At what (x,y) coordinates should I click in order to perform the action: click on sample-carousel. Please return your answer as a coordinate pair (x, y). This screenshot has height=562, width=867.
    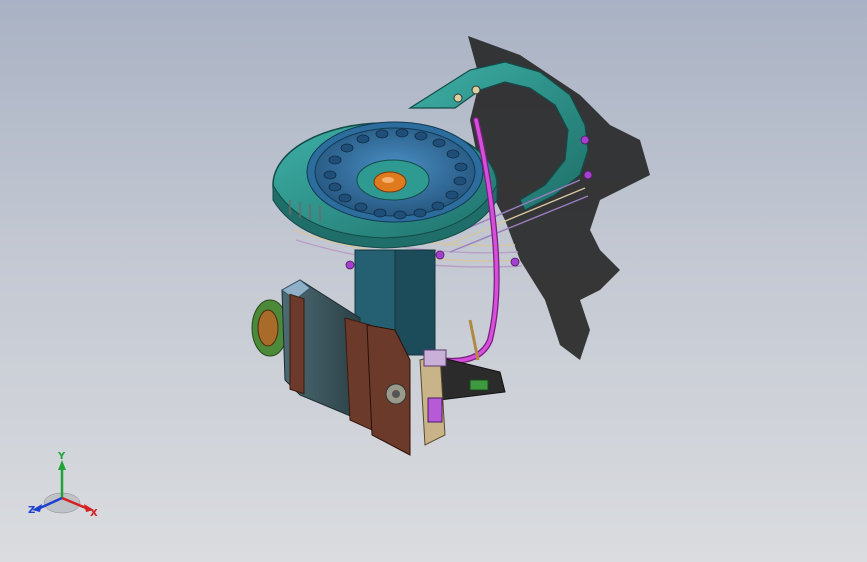
    Looking at the image, I should click on (395, 172).